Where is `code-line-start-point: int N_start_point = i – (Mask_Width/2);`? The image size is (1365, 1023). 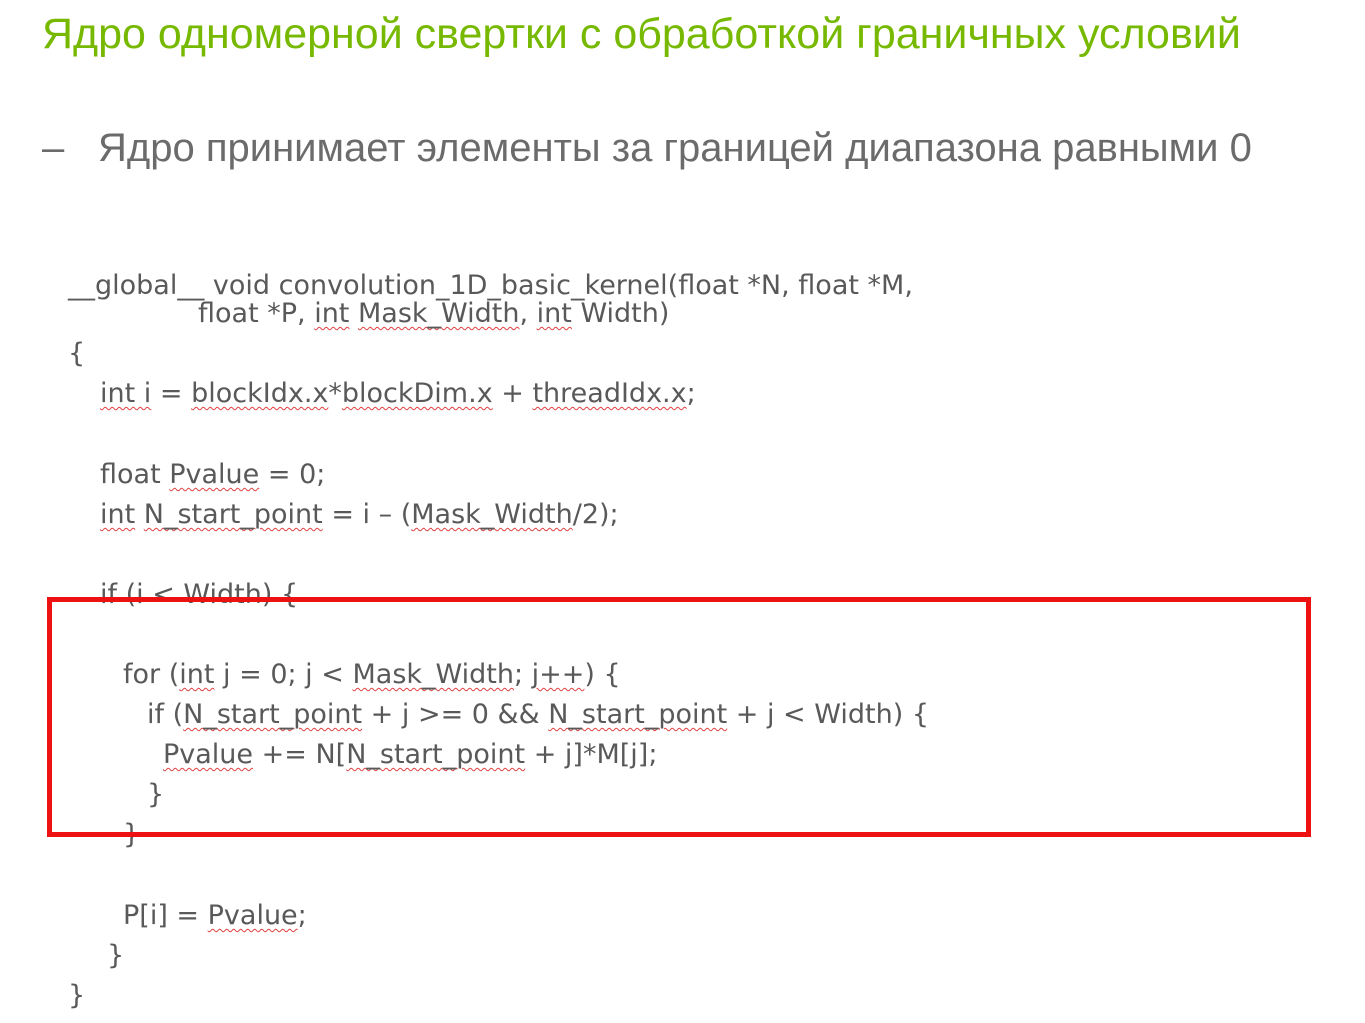 code-line-start-point: int N_start_point = i – (Mask_Width/2); is located at coordinates (359, 515).